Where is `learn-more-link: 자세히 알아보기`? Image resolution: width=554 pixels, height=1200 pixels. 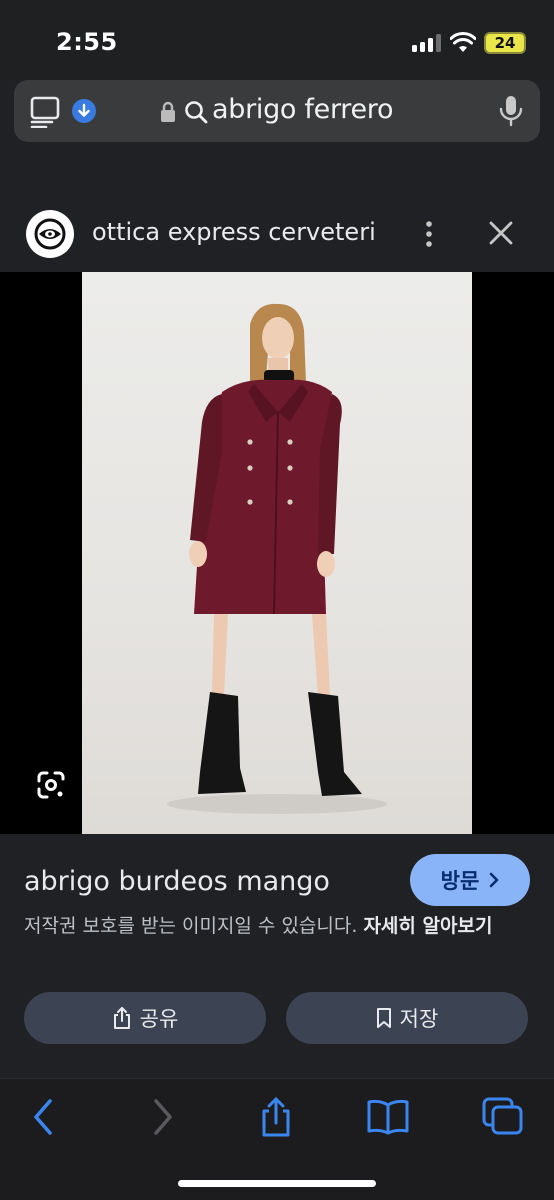 learn-more-link: 자세히 알아보기 is located at coordinates (427, 926).